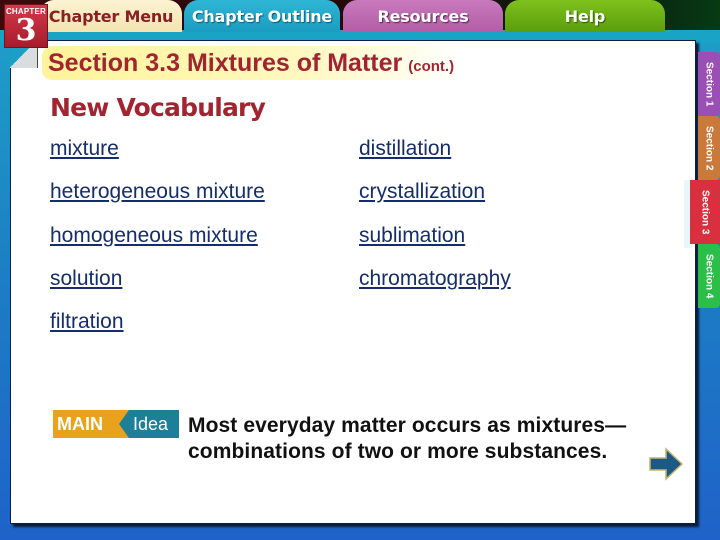 The height and width of the screenshot is (540, 720). I want to click on chapter-badge: CHAPTER 3, so click(26, 26).